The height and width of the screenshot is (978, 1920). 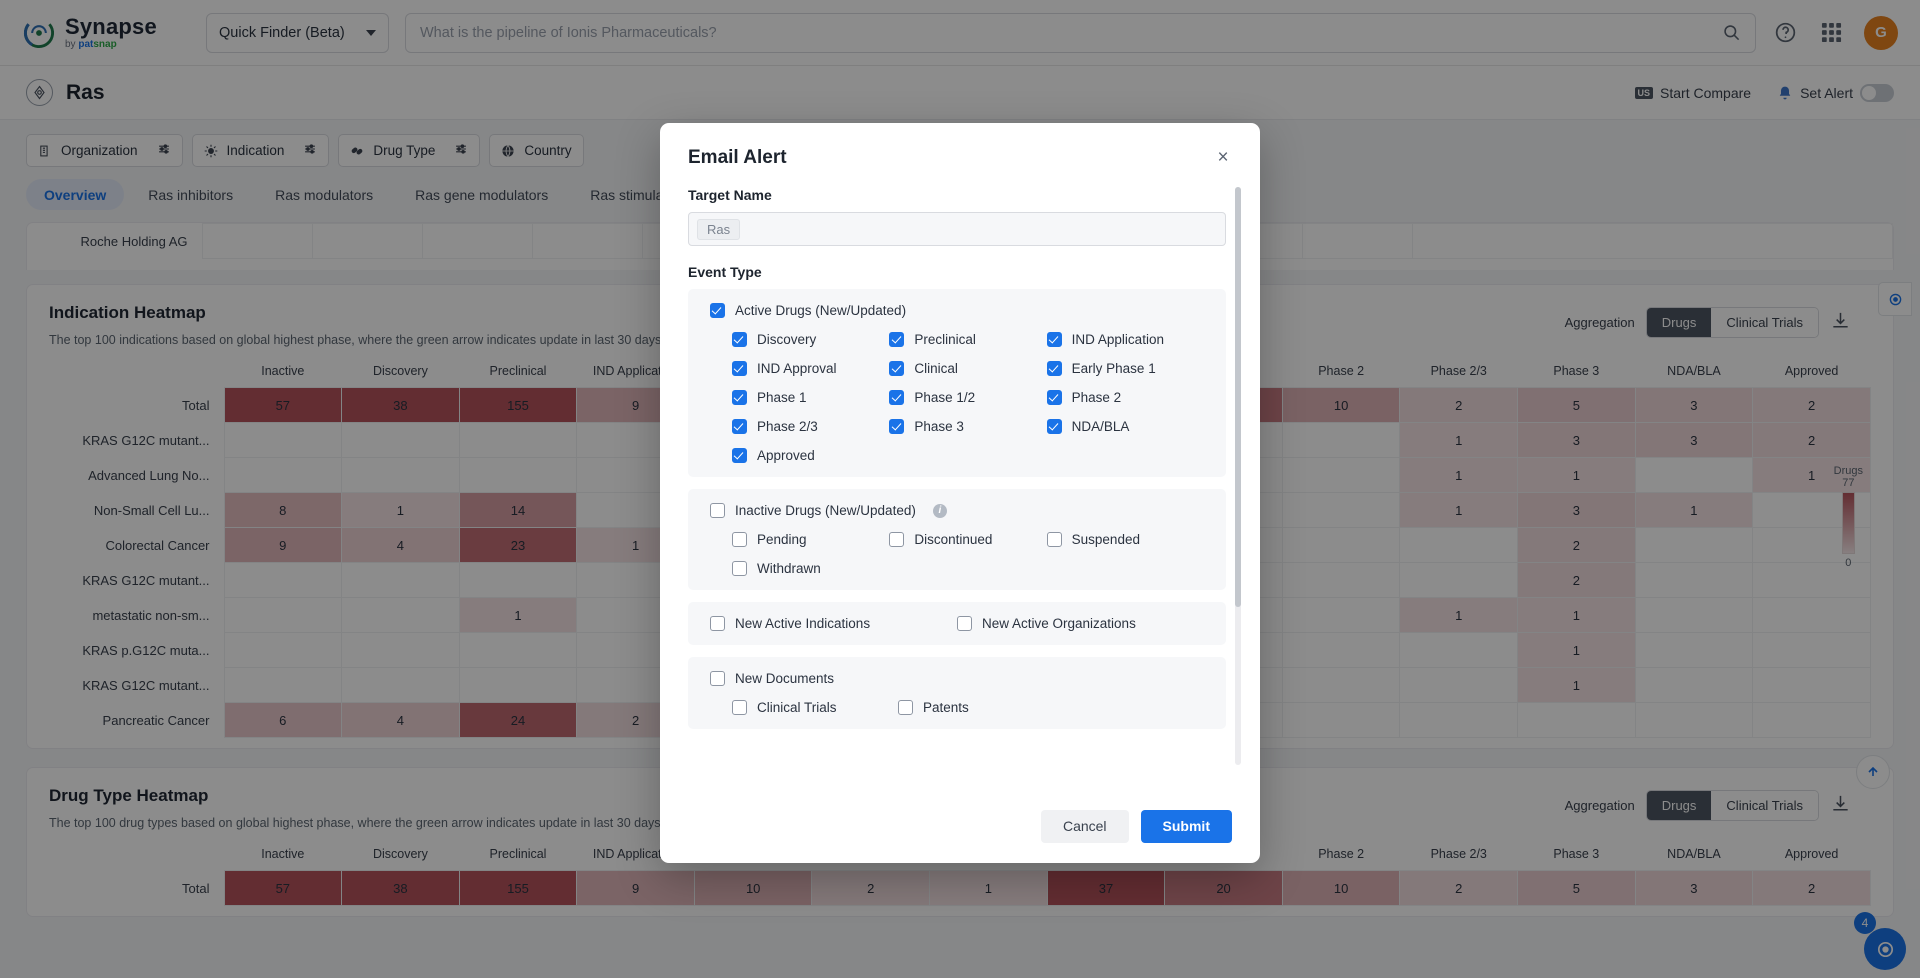 I want to click on group-parent-row: Inactive Drugs (New/Updated) i, so click(x=957, y=510).